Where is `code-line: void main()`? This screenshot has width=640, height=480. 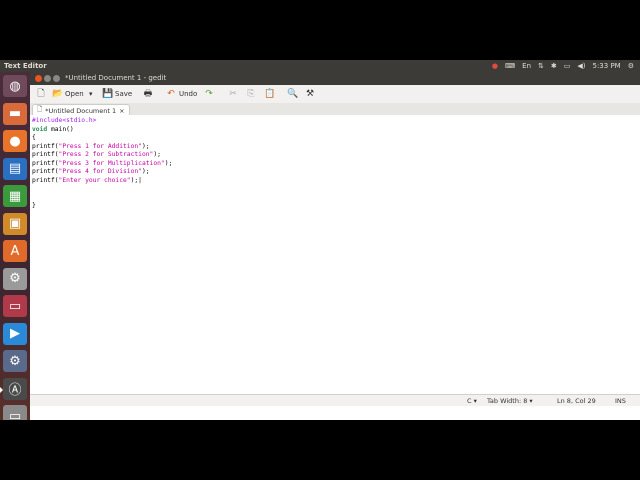 code-line: void main() is located at coordinates (102, 130).